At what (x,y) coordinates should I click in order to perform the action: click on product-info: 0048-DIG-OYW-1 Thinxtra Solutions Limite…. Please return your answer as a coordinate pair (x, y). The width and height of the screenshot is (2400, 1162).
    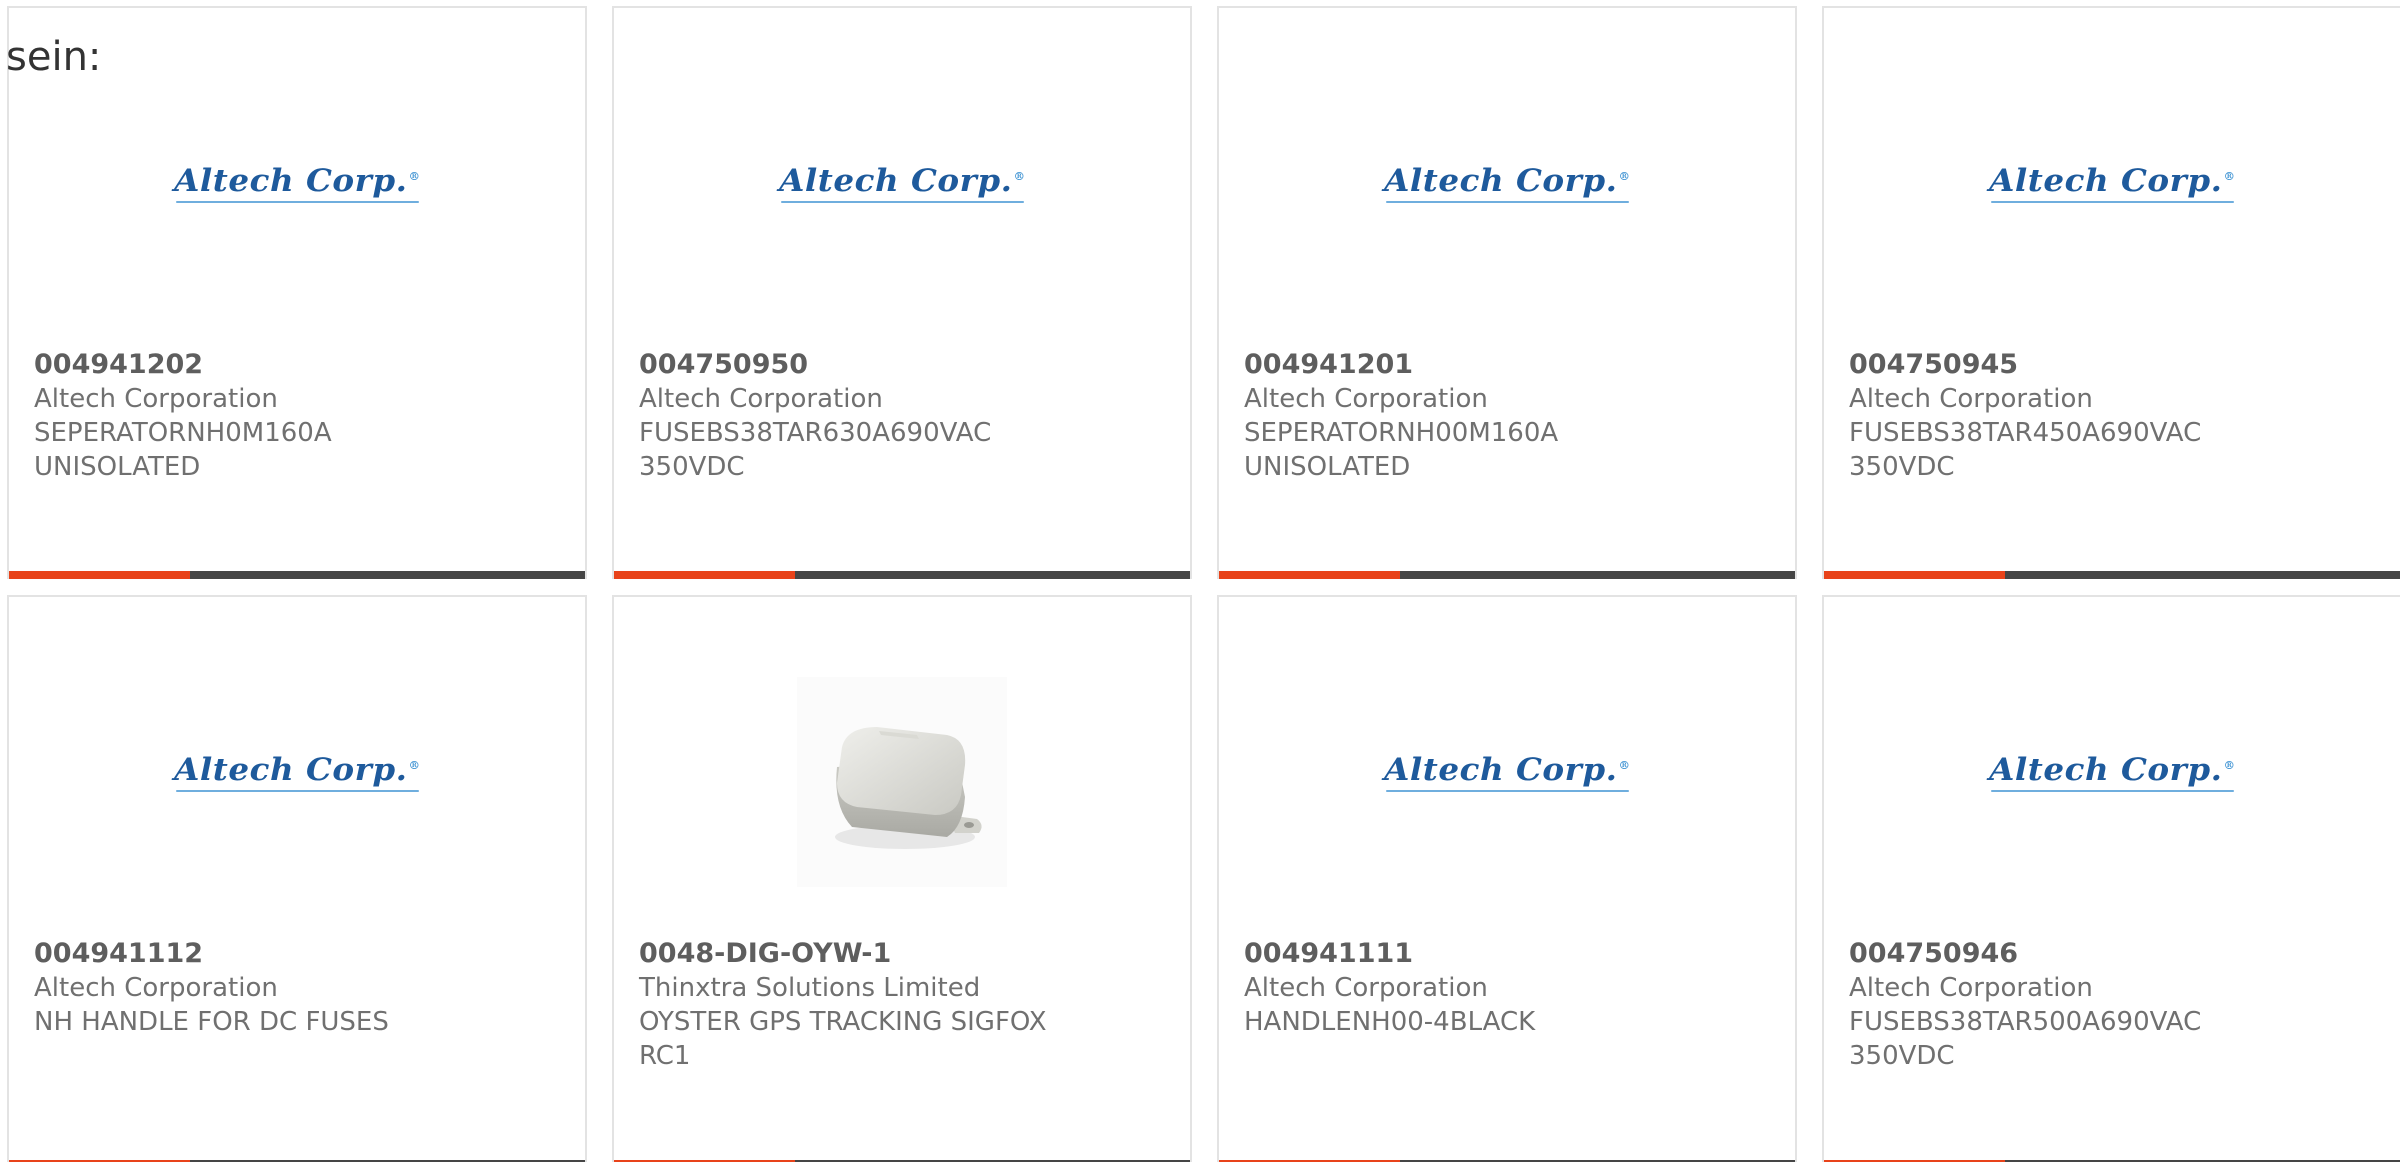
    Looking at the image, I should click on (904, 1005).